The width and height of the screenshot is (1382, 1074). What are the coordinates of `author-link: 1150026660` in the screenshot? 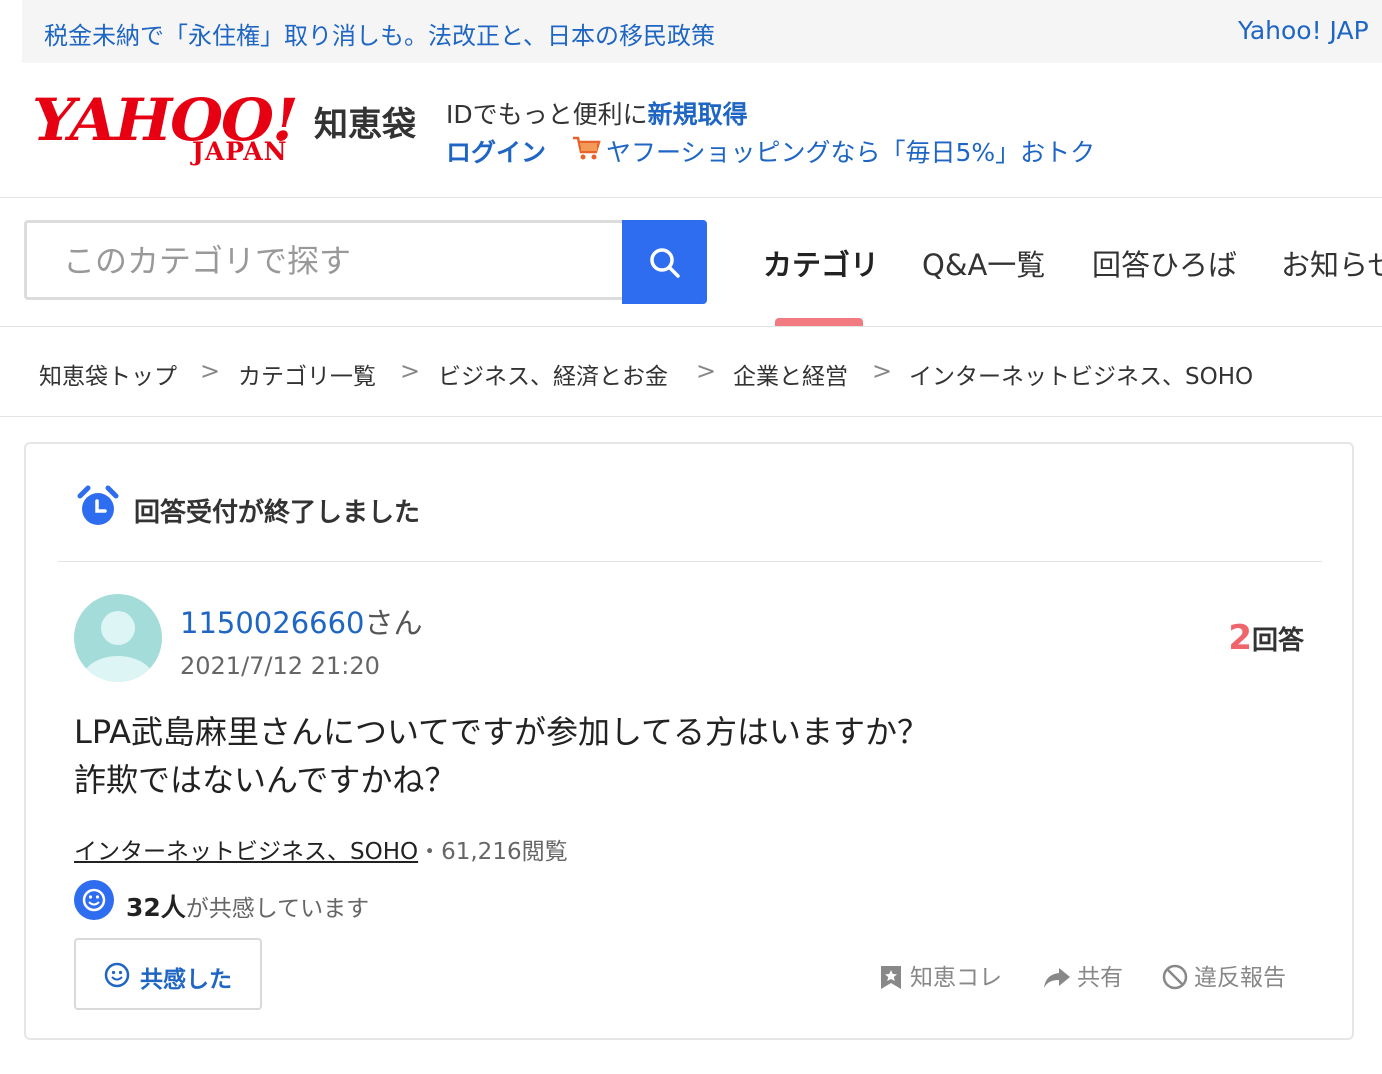 It's located at (272, 623).